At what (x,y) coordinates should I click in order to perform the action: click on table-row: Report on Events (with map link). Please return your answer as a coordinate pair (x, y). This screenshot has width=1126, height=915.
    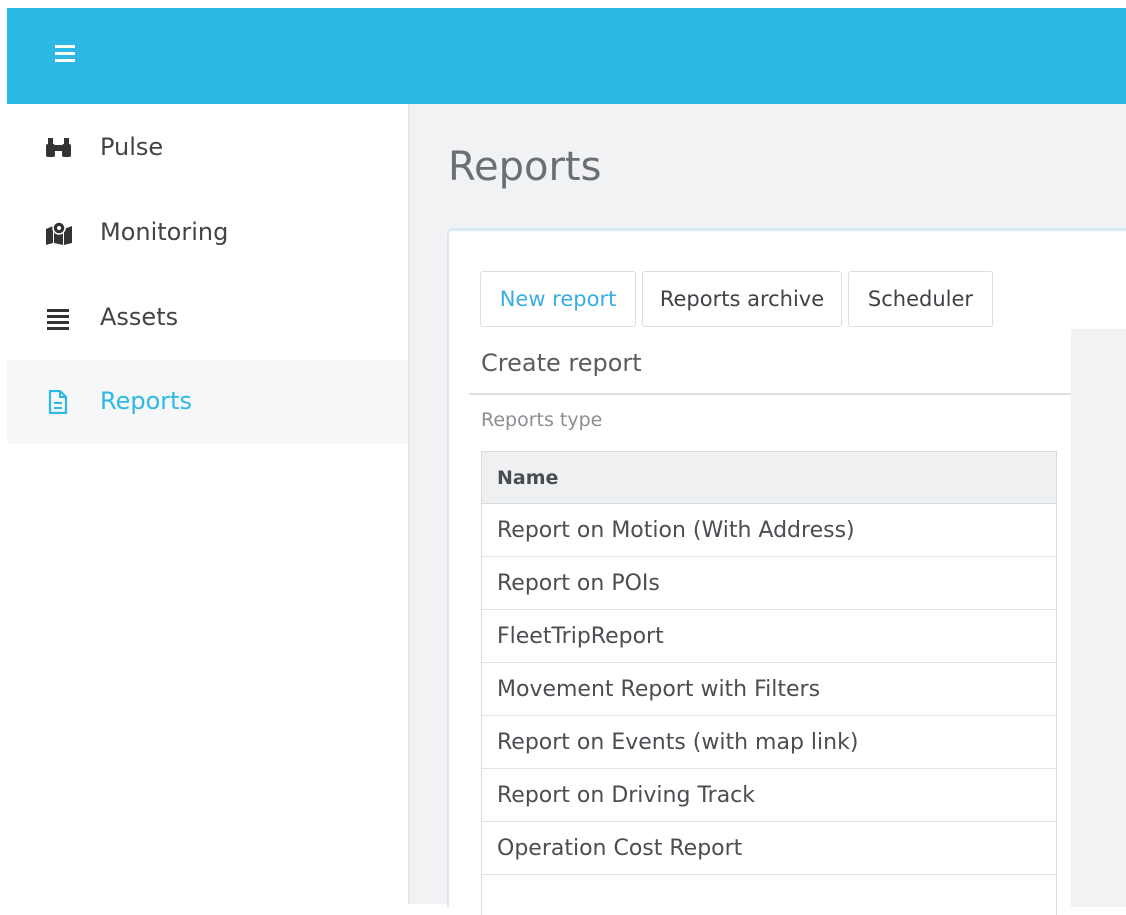
    Looking at the image, I should click on (769, 742).